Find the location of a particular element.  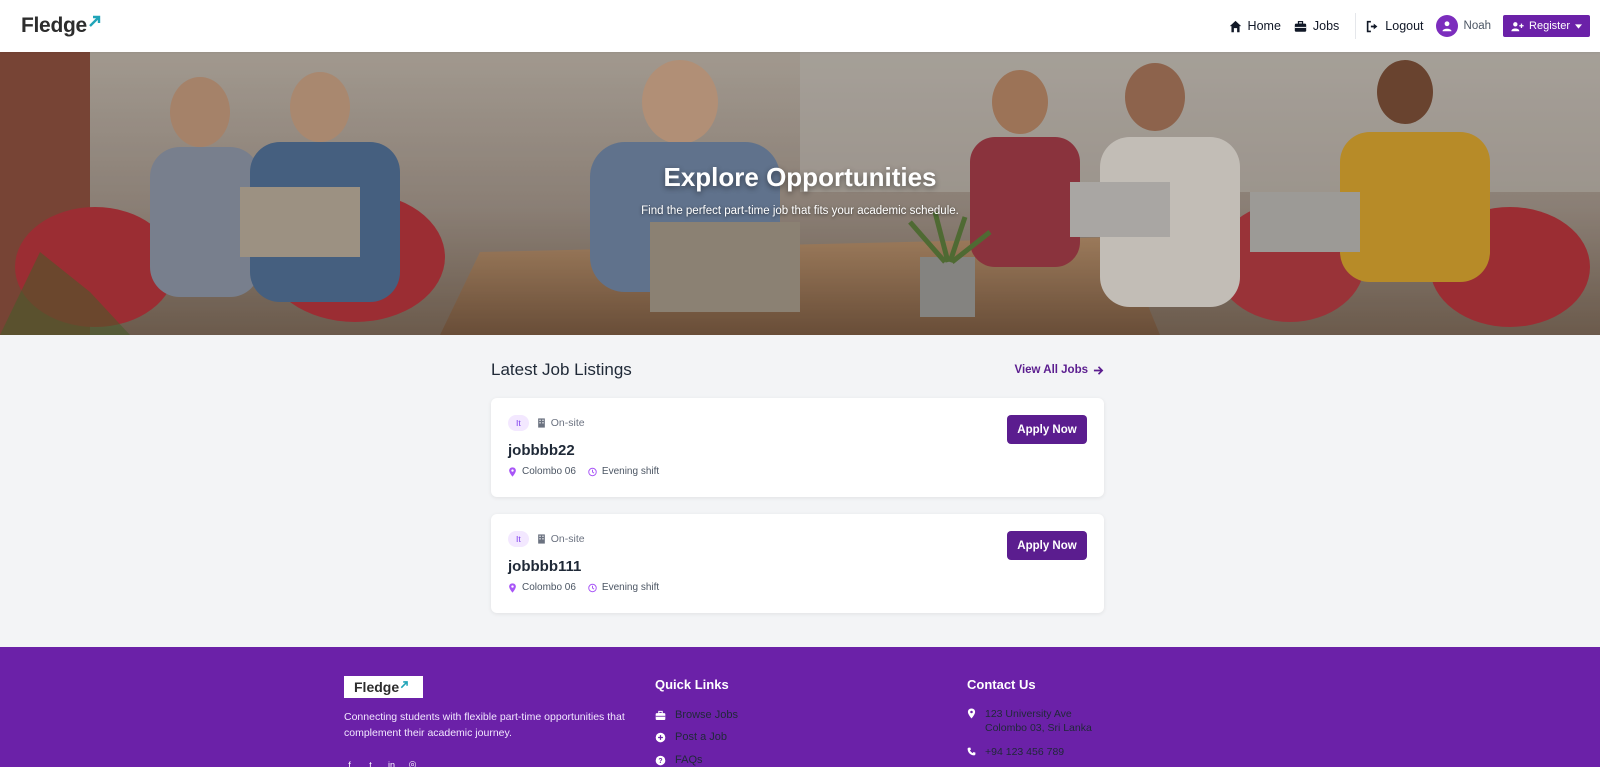

instagram-icon: ◎ is located at coordinates (412, 763).